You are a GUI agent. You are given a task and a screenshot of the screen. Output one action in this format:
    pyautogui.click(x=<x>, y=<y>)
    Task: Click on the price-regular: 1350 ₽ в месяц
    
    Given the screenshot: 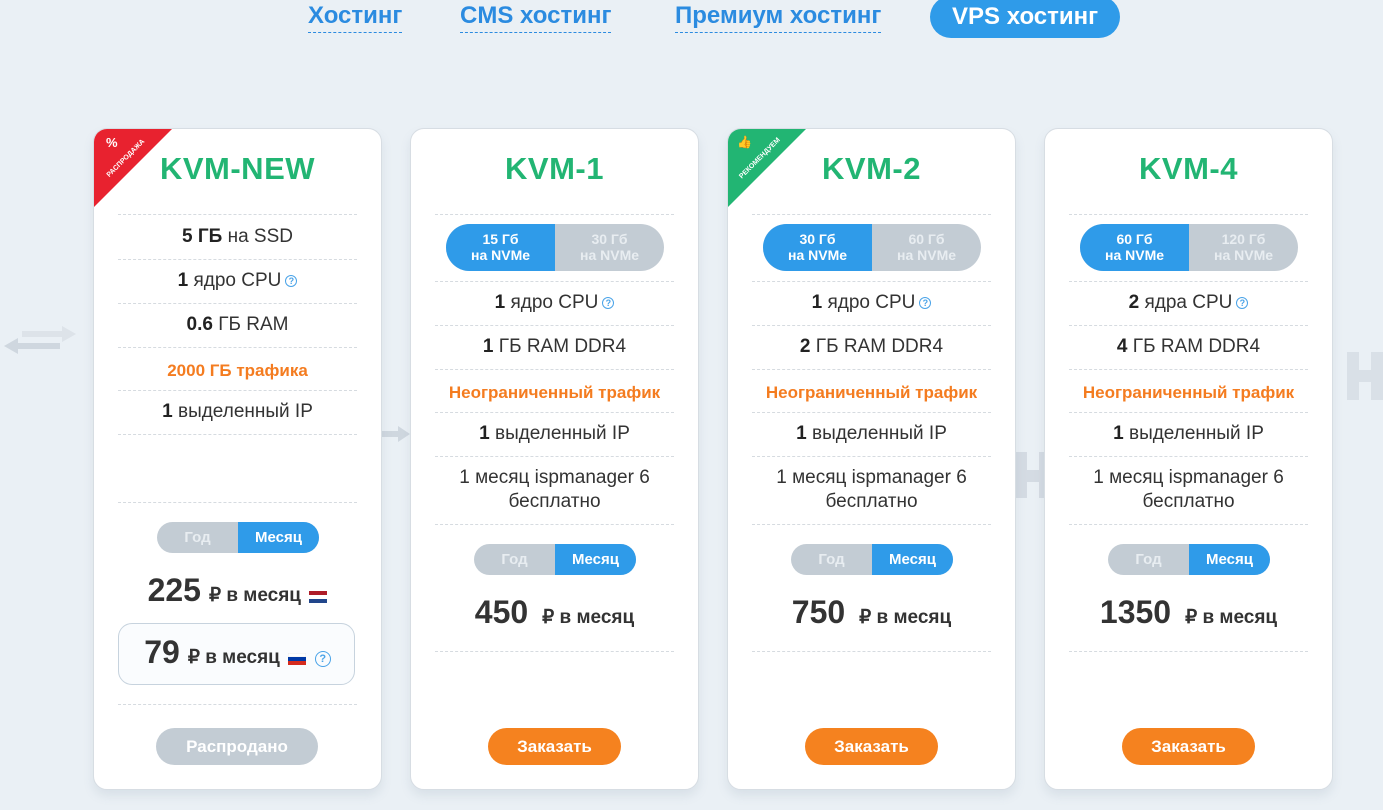 What is the action you would take?
    pyautogui.click(x=1188, y=612)
    